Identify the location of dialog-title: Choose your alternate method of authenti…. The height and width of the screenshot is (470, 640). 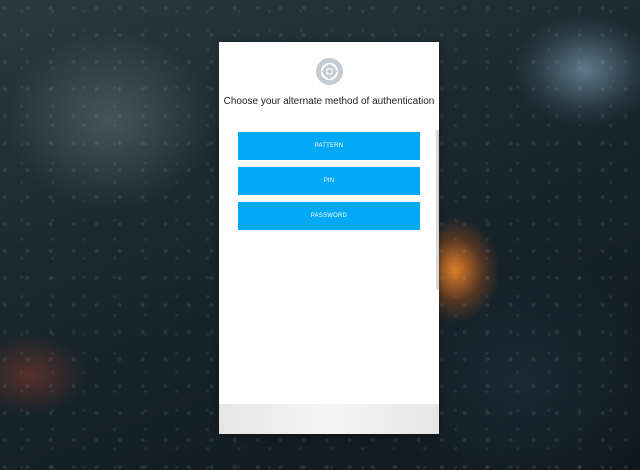
(329, 101).